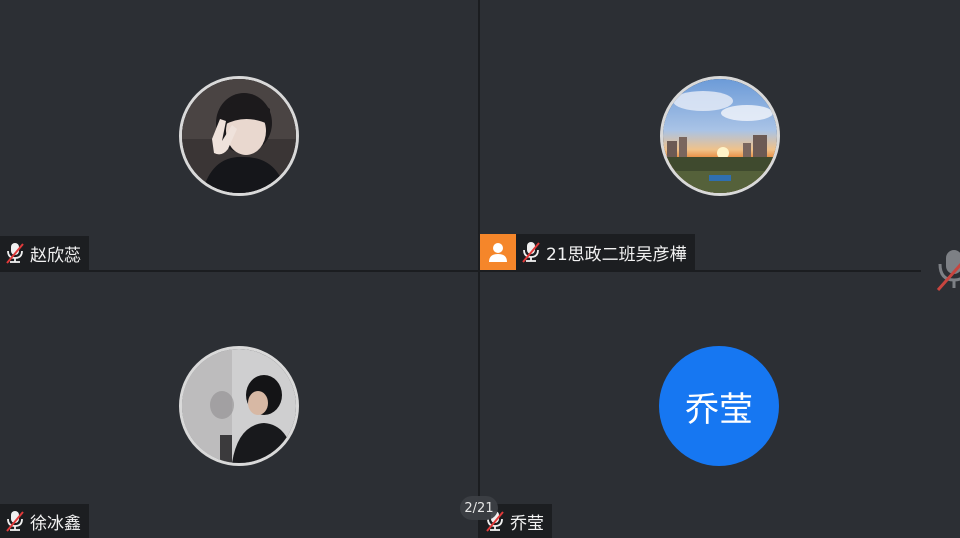 This screenshot has height=538, width=960. Describe the element at coordinates (527, 523) in the screenshot. I see `participant-name: 乔莹` at that location.